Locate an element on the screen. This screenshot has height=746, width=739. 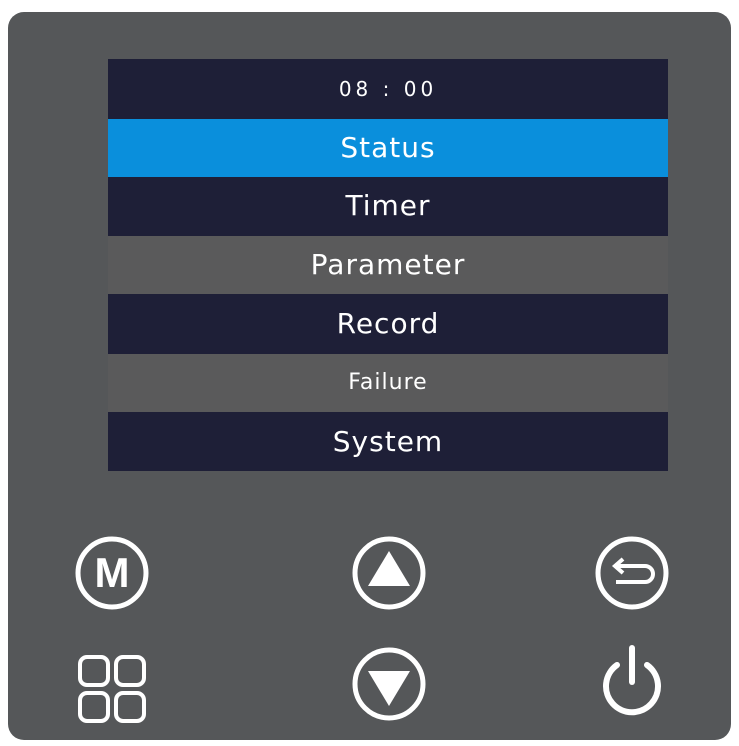
menu-item-failure: Failure is located at coordinates (388, 383).